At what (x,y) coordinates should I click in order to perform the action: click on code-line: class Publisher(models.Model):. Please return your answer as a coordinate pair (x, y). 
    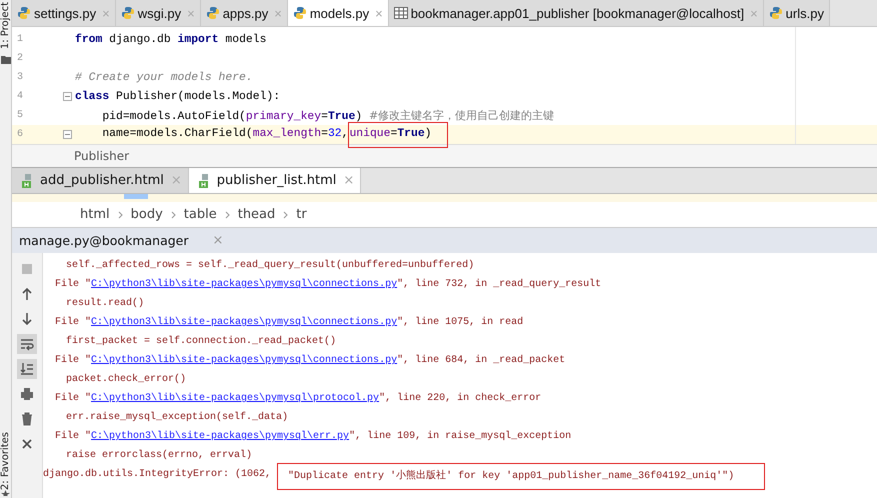
    Looking at the image, I should click on (177, 96).